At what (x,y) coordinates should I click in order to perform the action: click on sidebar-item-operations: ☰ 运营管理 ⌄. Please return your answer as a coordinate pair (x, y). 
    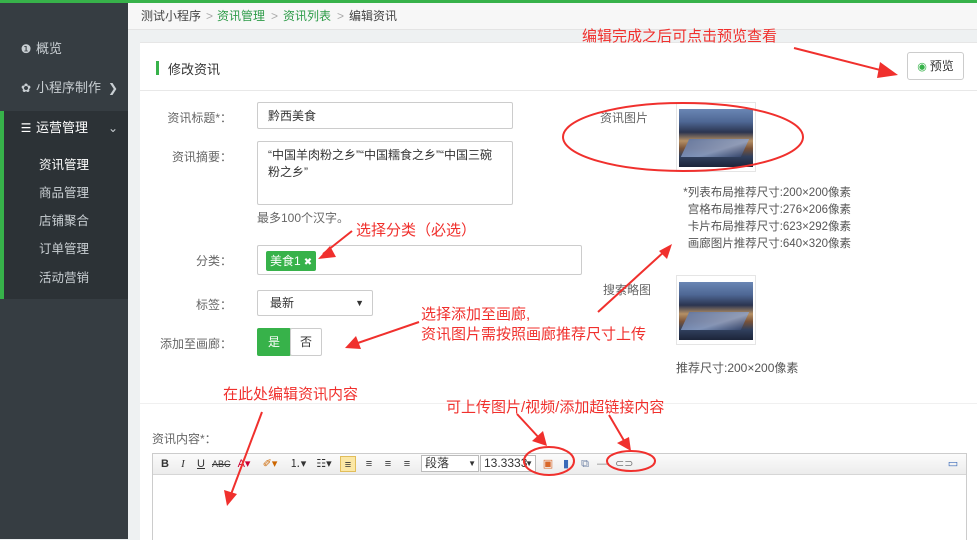
    Looking at the image, I should click on (64, 128).